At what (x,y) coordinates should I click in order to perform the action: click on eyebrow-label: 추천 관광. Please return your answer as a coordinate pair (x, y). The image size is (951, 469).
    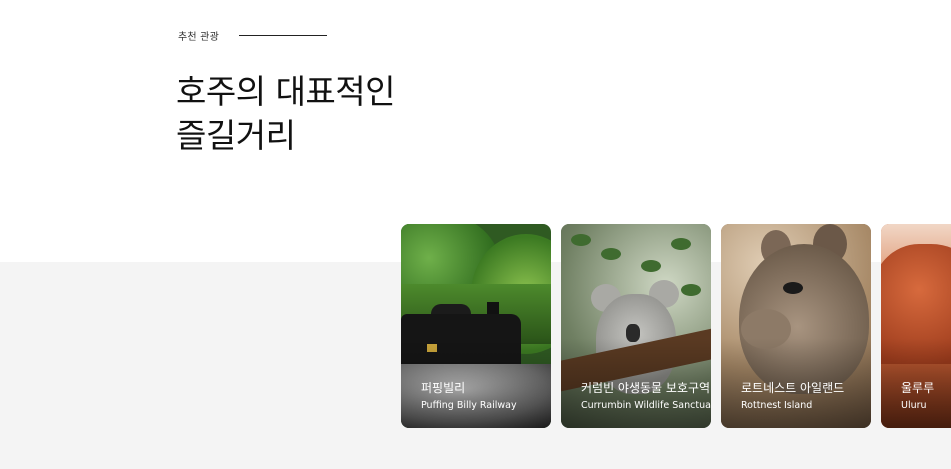
    Looking at the image, I should click on (198, 37).